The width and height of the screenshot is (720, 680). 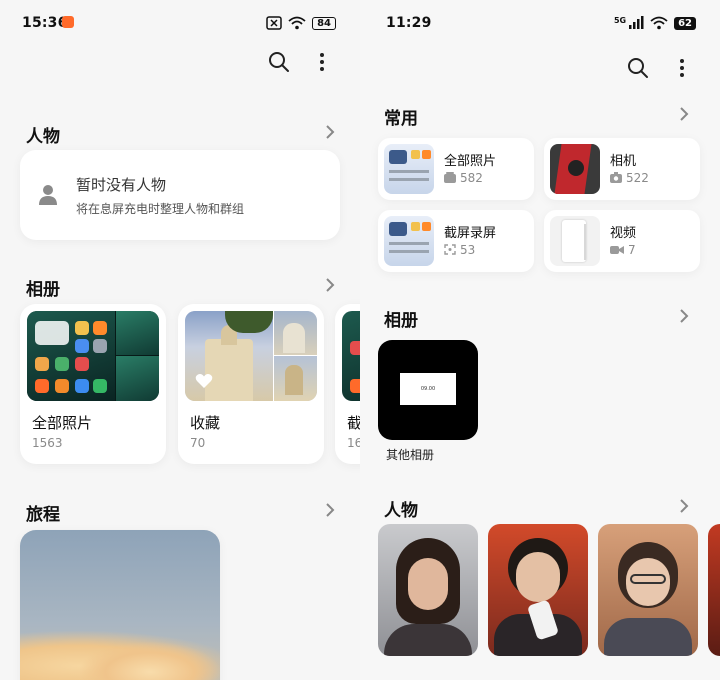 I want to click on item-label: 相机, so click(x=623, y=161).